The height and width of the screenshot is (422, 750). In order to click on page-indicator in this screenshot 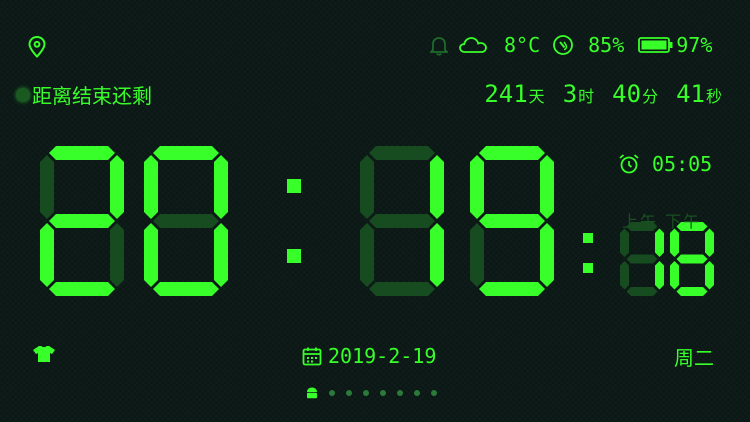, I will do `click(371, 393)`.